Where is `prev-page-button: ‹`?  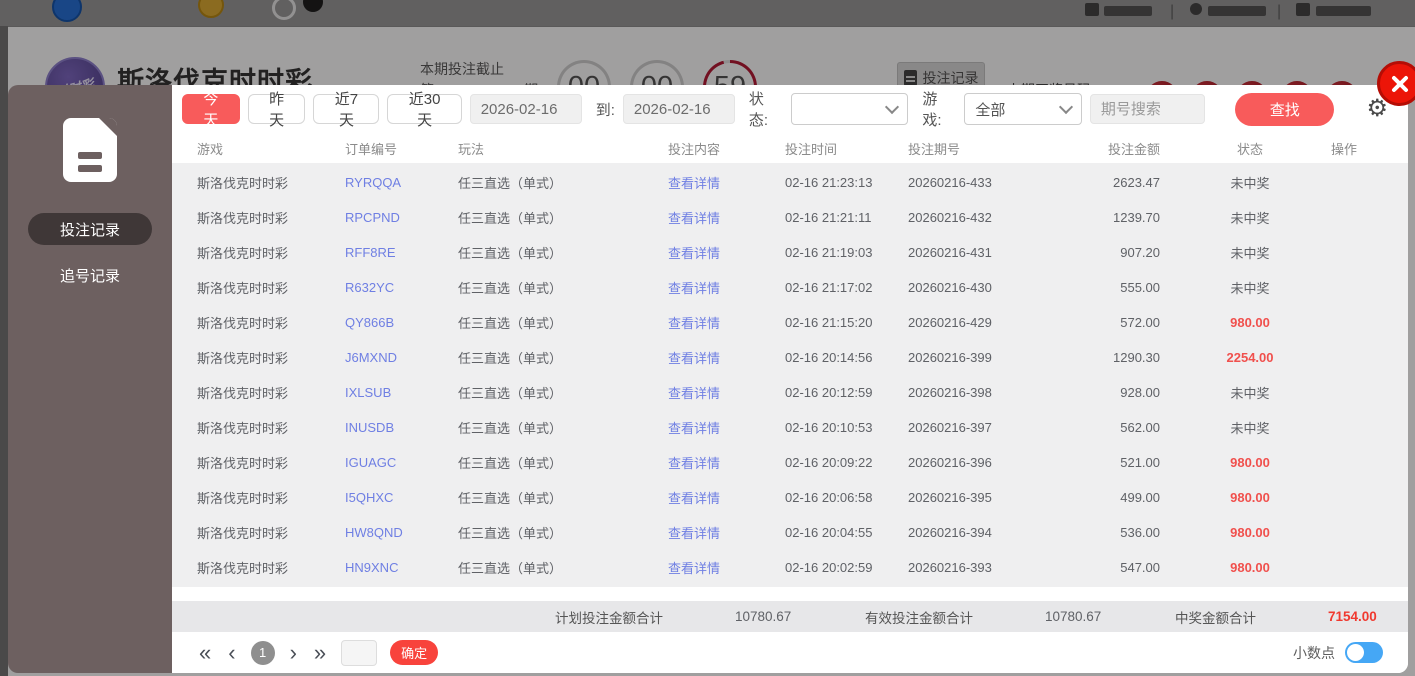 prev-page-button: ‹ is located at coordinates (231, 652).